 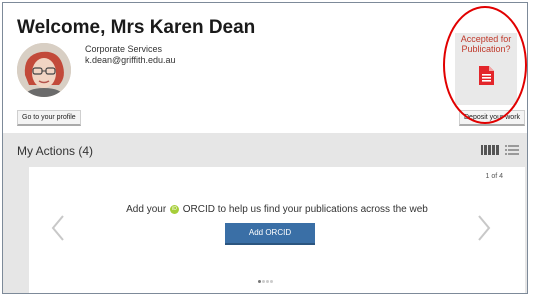 What do you see at coordinates (494, 176) in the screenshot?
I see `card-pager: 1 of 4` at bounding box center [494, 176].